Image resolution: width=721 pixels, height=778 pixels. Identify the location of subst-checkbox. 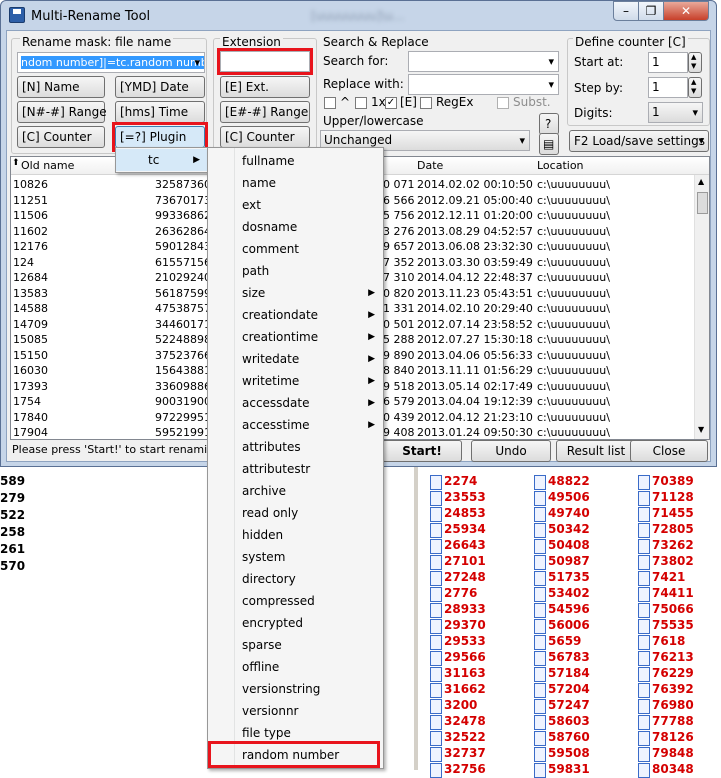
(503, 103).